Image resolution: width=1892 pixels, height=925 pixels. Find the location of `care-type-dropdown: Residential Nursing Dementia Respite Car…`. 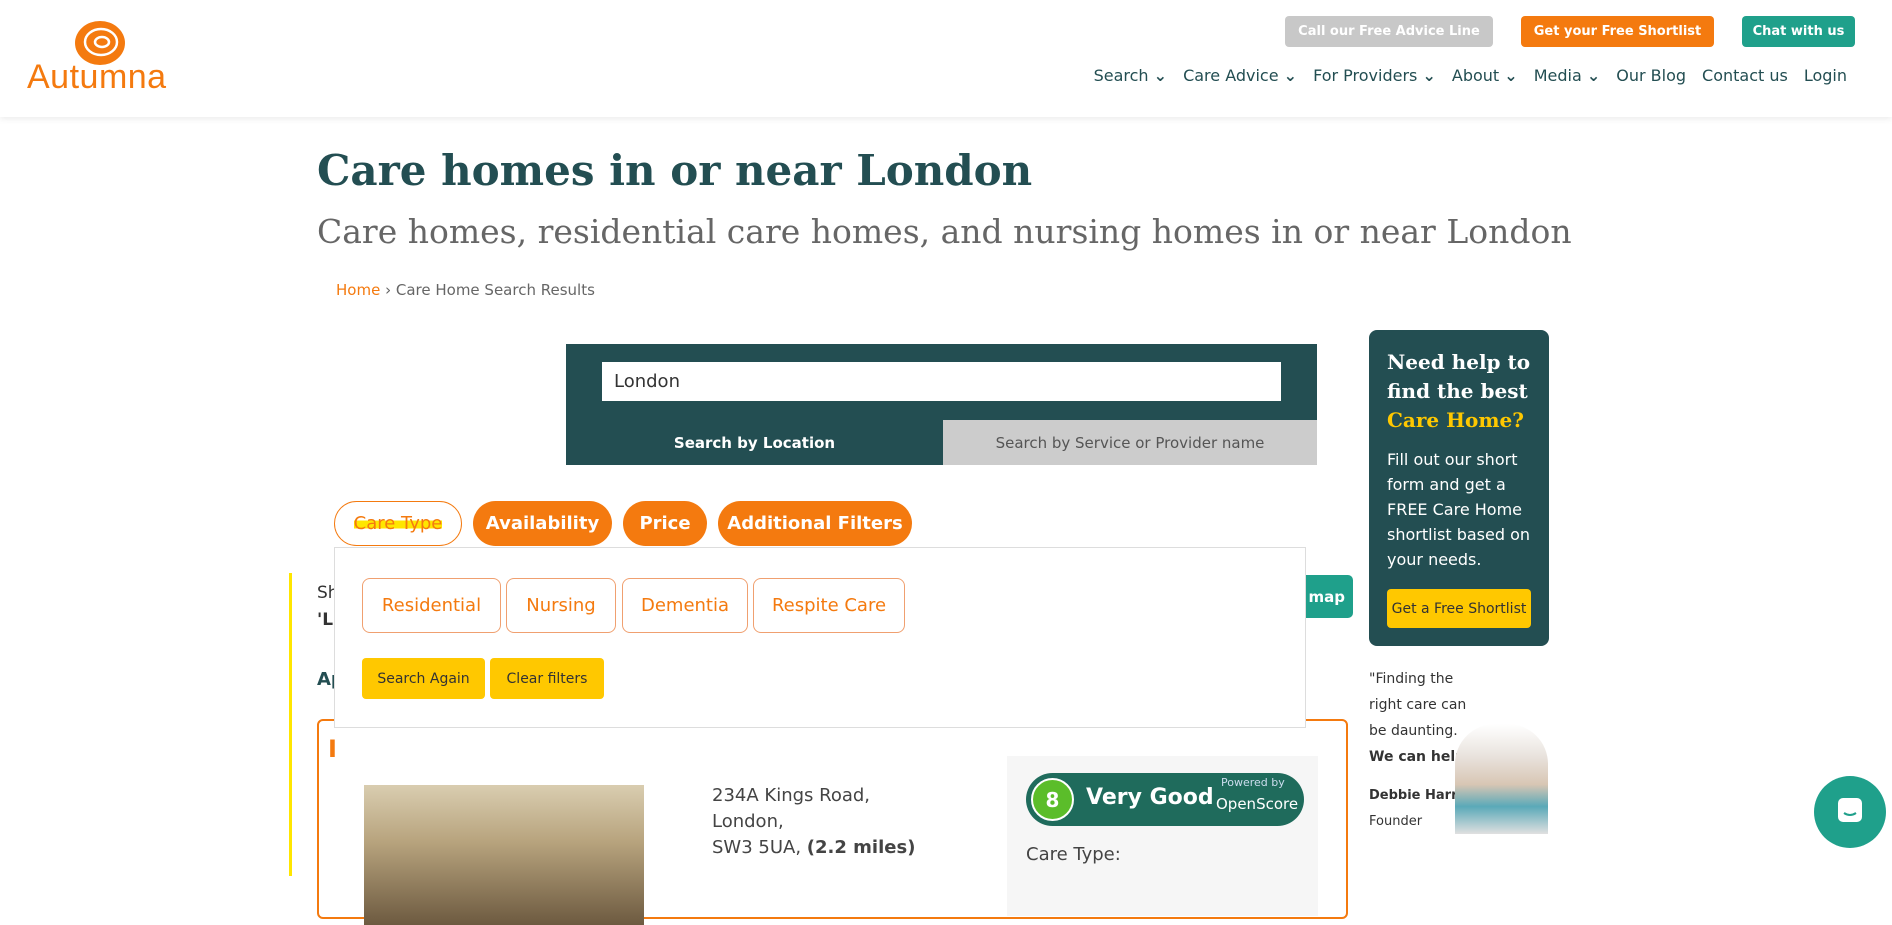

care-type-dropdown: Residential Nursing Dementia Respite Car… is located at coordinates (820, 637).